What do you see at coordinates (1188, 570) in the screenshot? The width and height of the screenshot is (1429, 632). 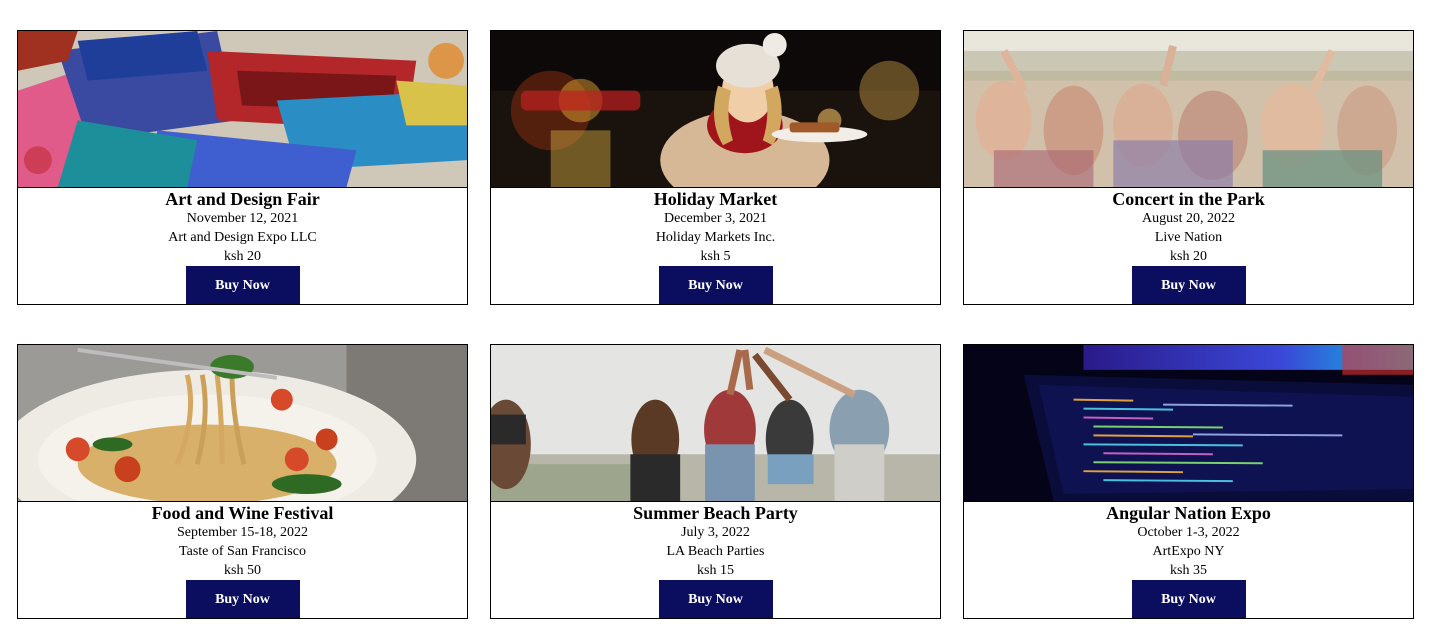 I see `event-price: ksh 35` at bounding box center [1188, 570].